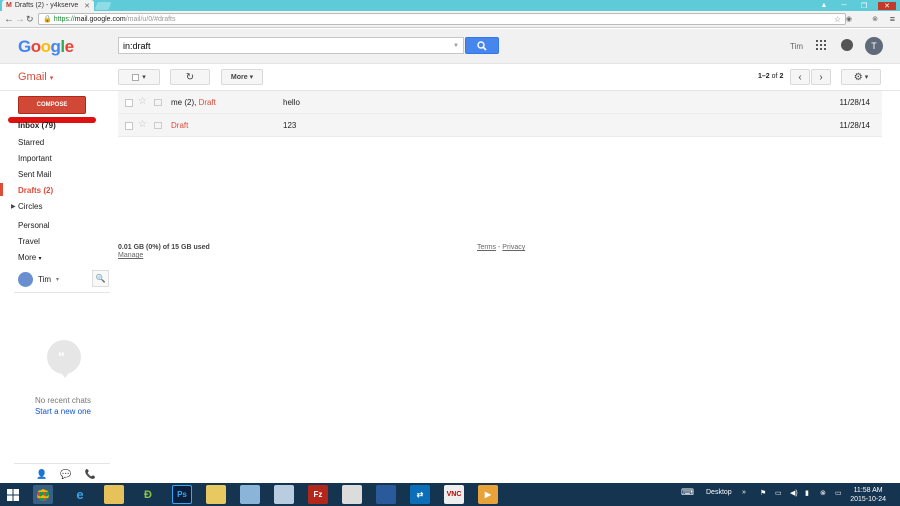 This screenshot has width=900, height=506. What do you see at coordinates (892, 19) in the screenshot?
I see `browser-menu-icon: ≡` at bounding box center [892, 19].